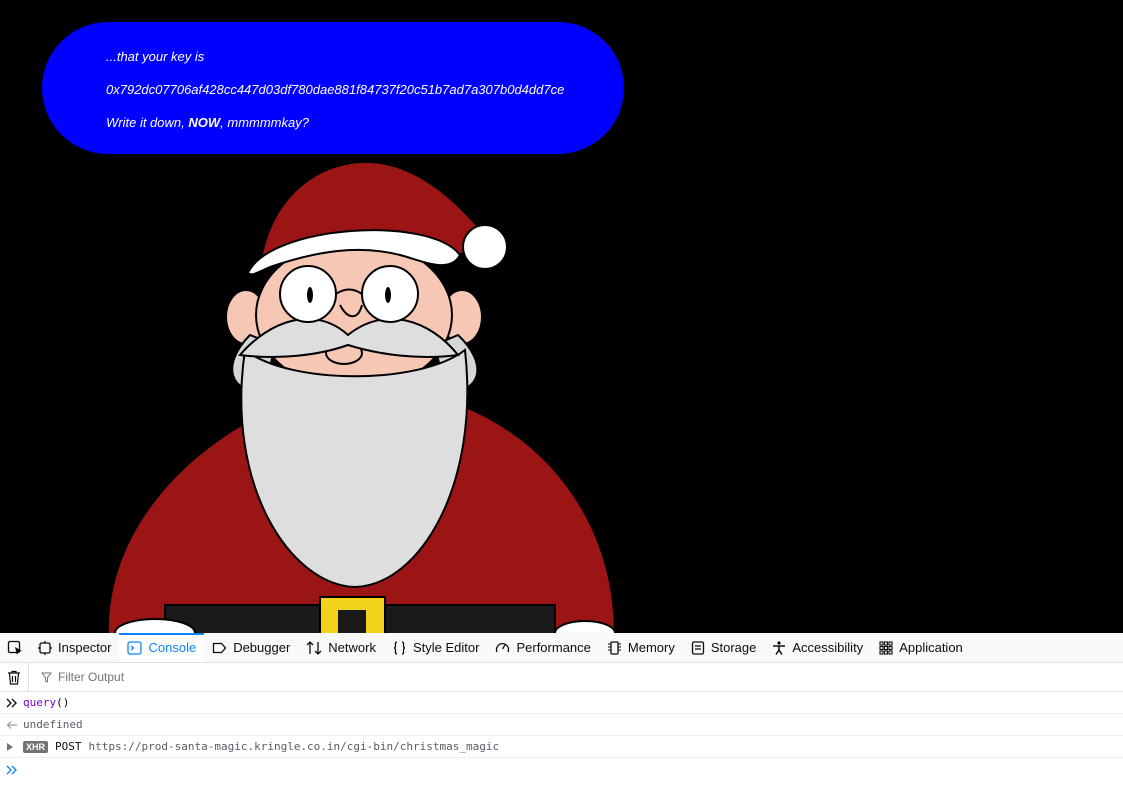 This screenshot has height=801, width=1123. Describe the element at coordinates (446, 647) in the screenshot. I see `tab-label: Style Editor` at that location.